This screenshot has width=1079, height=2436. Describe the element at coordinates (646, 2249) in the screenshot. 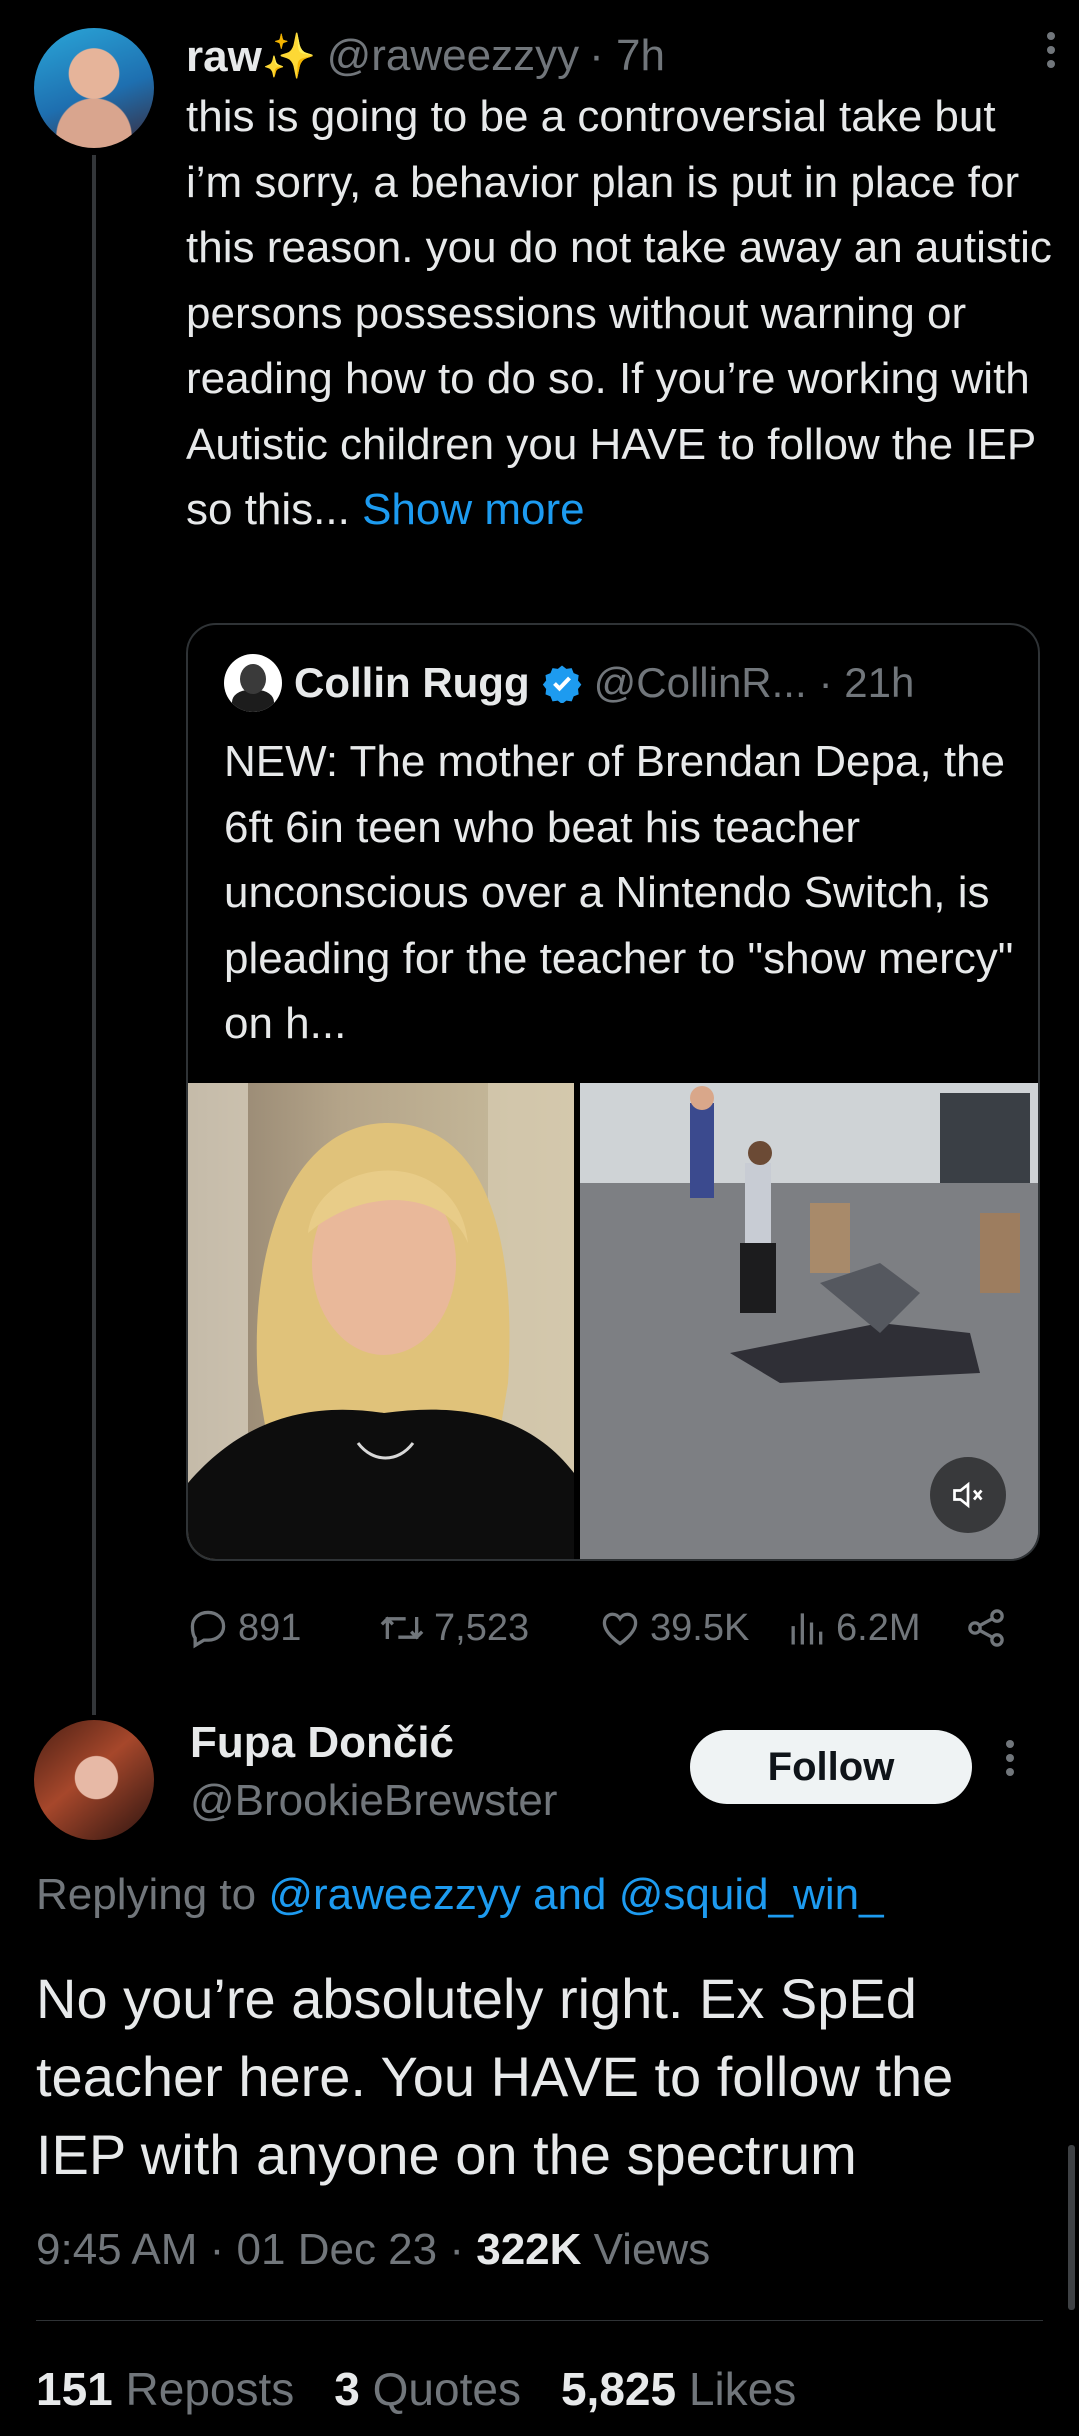

I see `reply-views-label: Views` at that location.